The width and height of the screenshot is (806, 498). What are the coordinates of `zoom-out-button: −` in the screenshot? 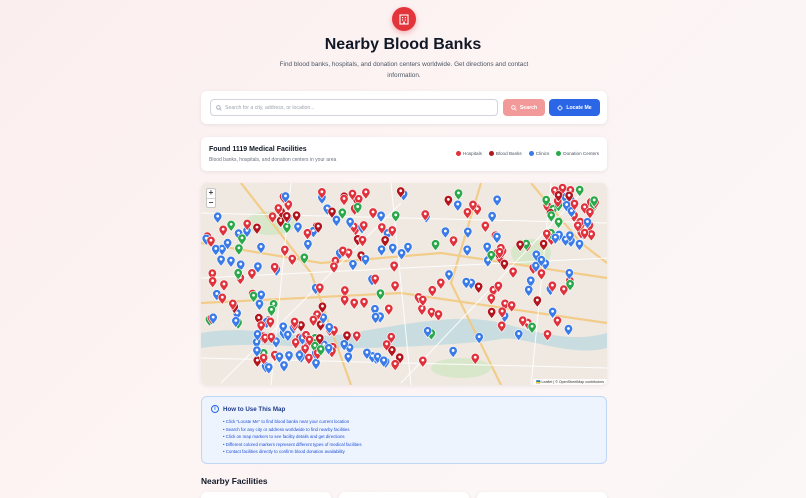 It's located at (211, 202).